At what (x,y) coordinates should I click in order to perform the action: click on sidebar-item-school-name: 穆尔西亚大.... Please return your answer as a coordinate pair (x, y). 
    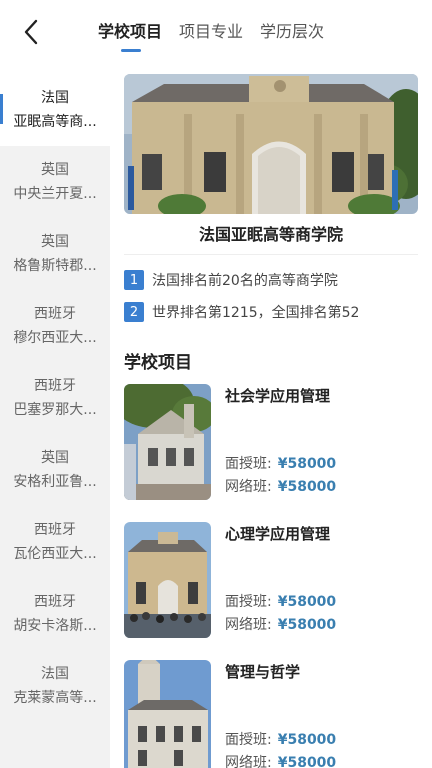
    Looking at the image, I should click on (55, 338).